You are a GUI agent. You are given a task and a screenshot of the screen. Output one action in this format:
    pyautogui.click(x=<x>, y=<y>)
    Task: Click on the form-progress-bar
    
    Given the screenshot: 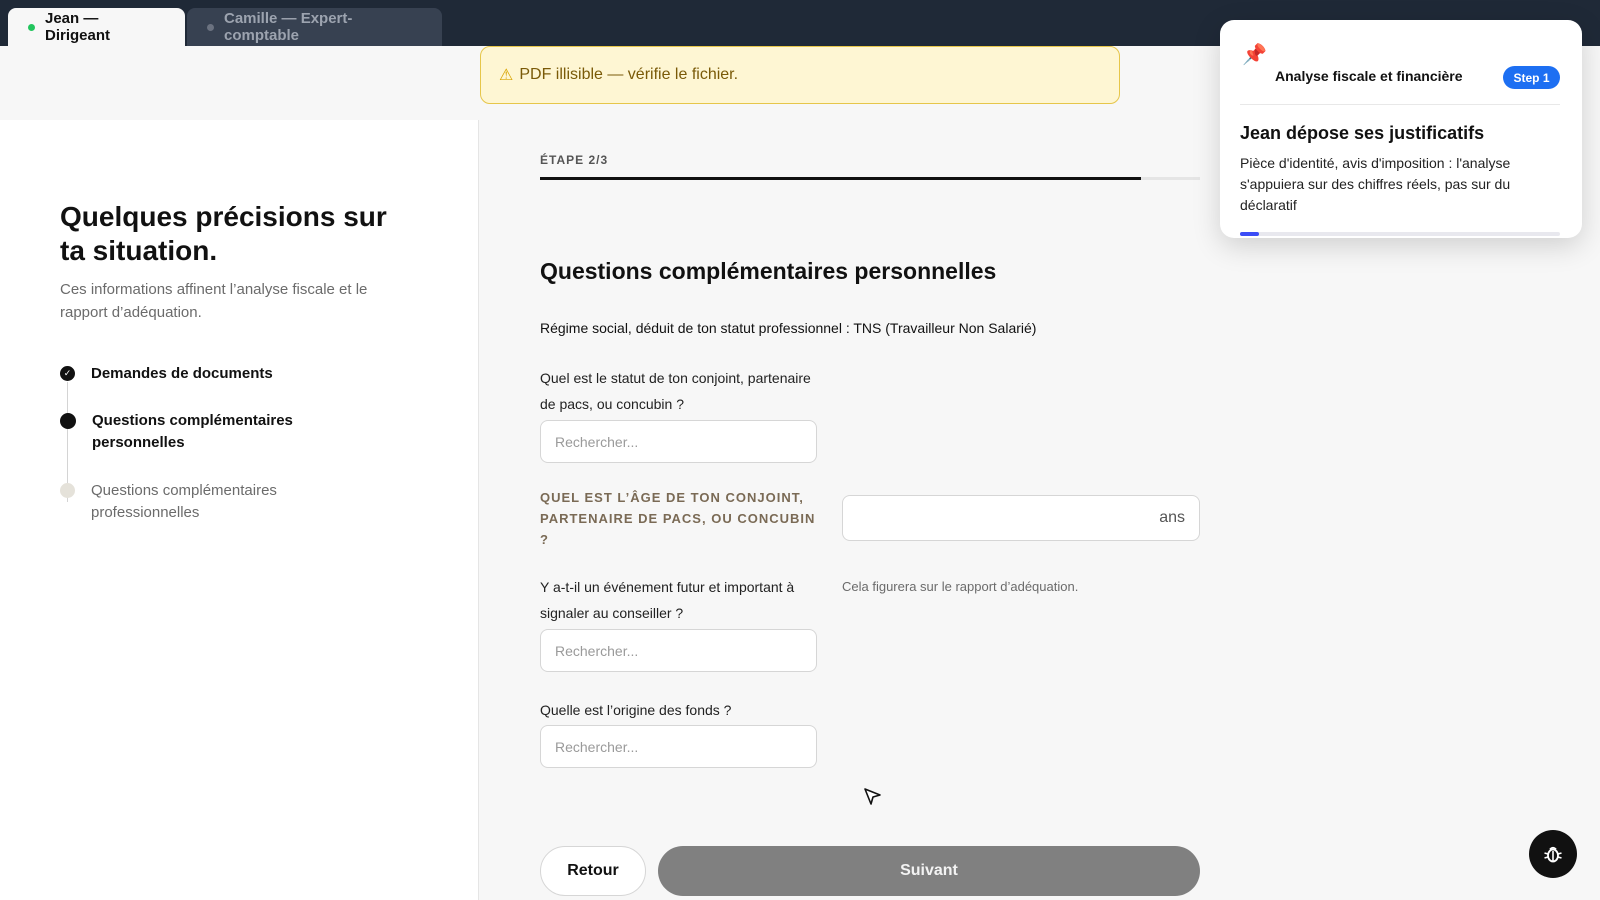 What is the action you would take?
    pyautogui.click(x=870, y=178)
    